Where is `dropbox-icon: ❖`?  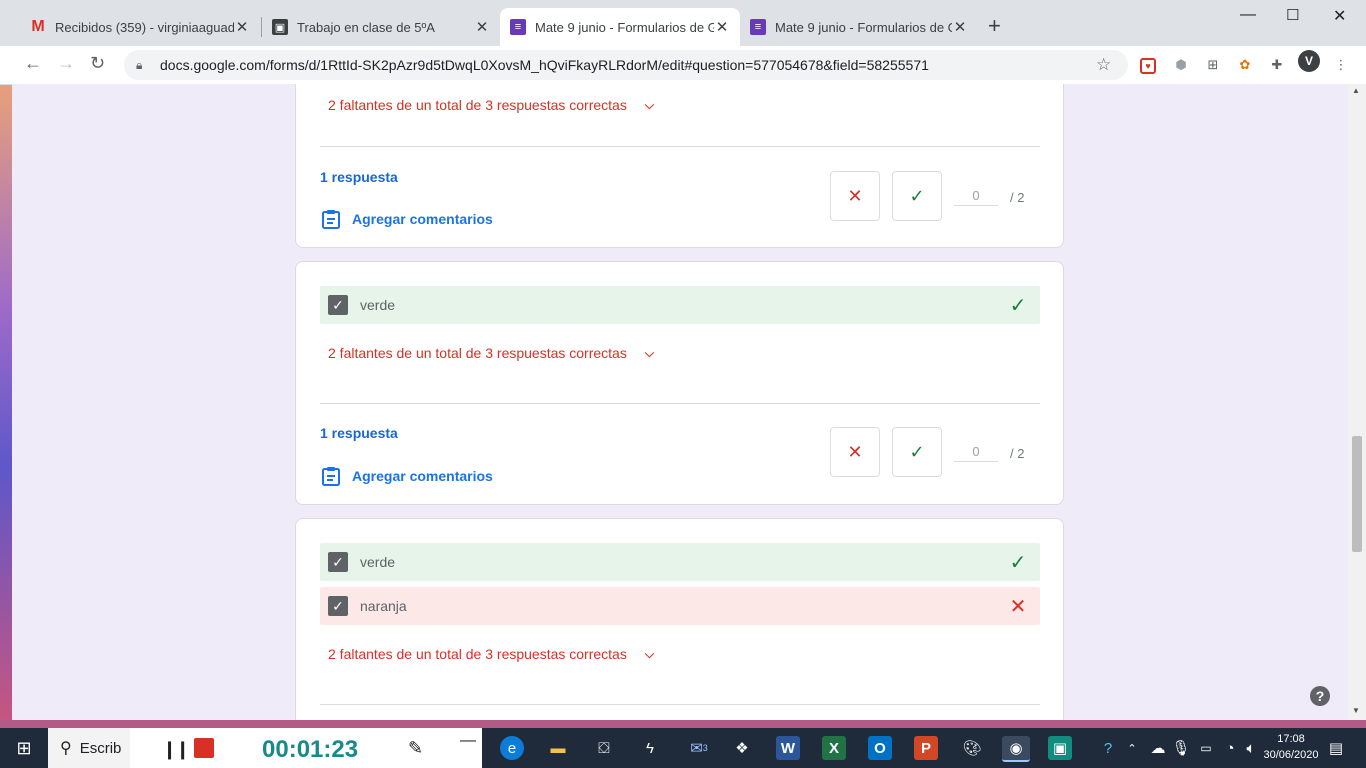 dropbox-icon: ❖ is located at coordinates (742, 748).